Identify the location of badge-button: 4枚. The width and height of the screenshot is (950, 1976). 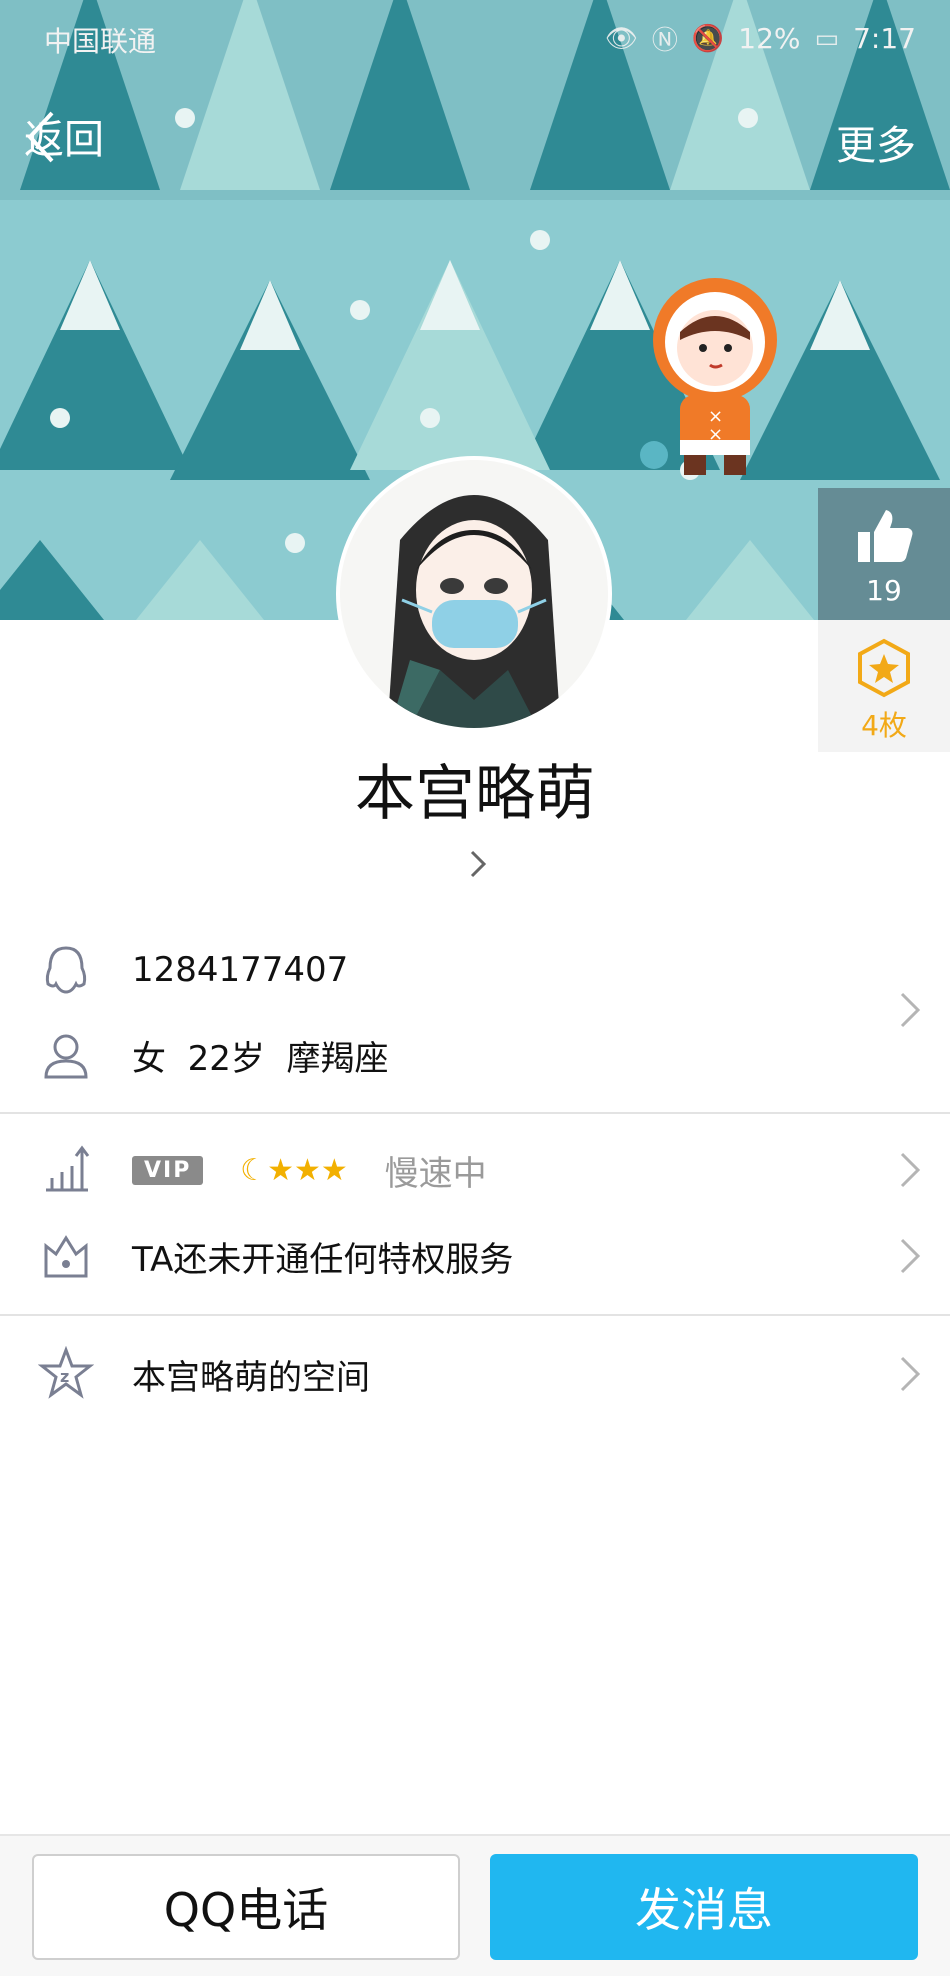
(884, 686).